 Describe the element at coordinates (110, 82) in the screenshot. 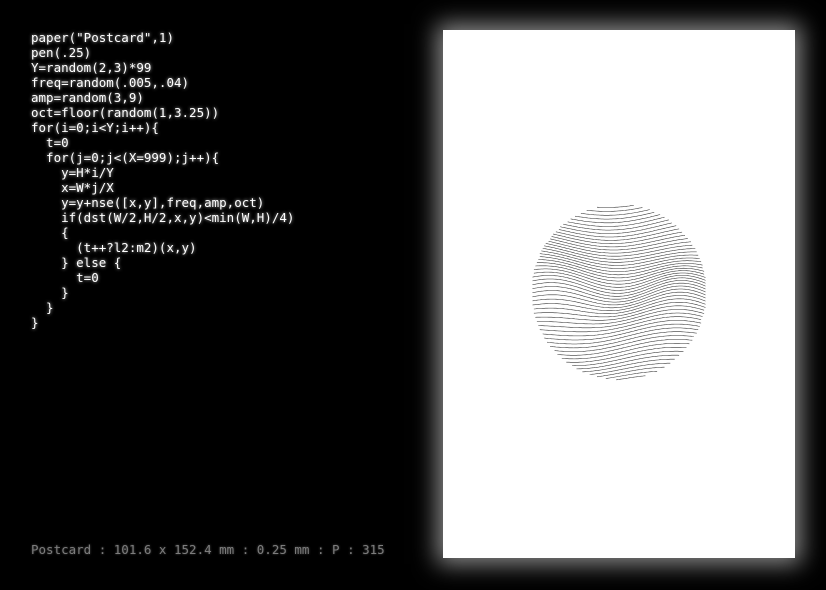

I see `code-line: freq=random(.005,.04)` at that location.